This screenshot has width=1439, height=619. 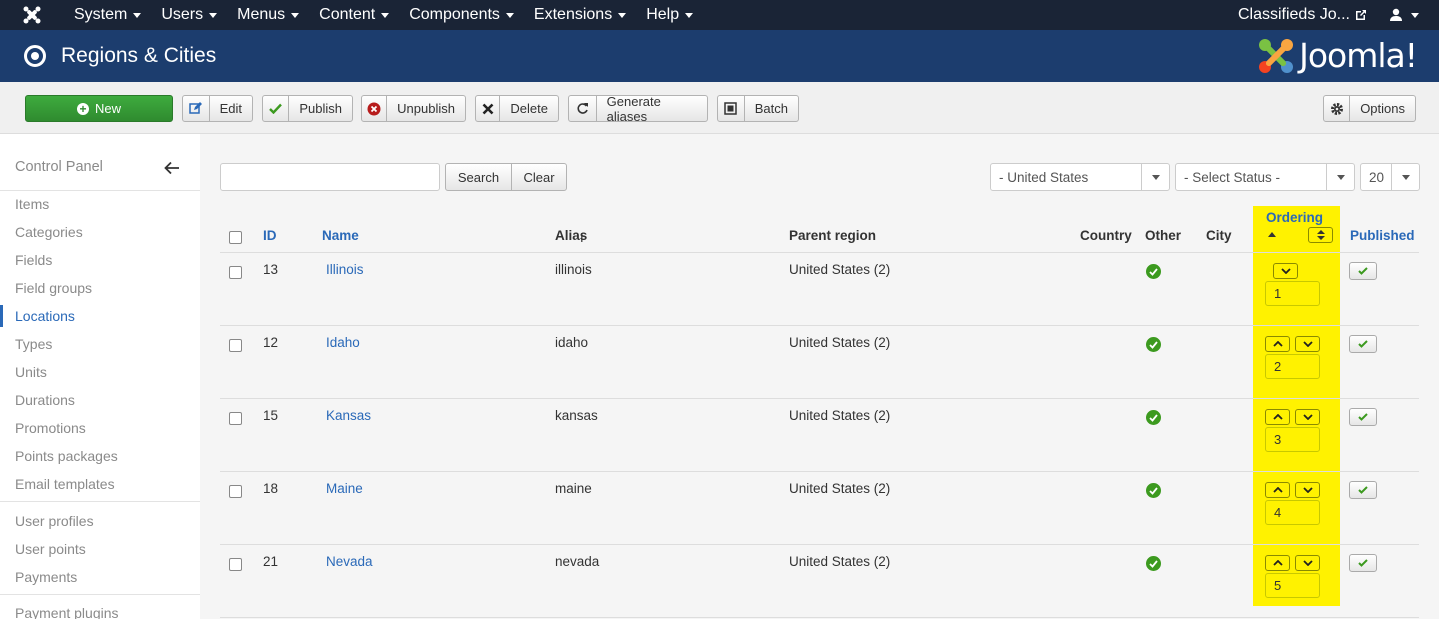 I want to click on sidebar-item-promotions: Promotions, so click(x=50, y=428).